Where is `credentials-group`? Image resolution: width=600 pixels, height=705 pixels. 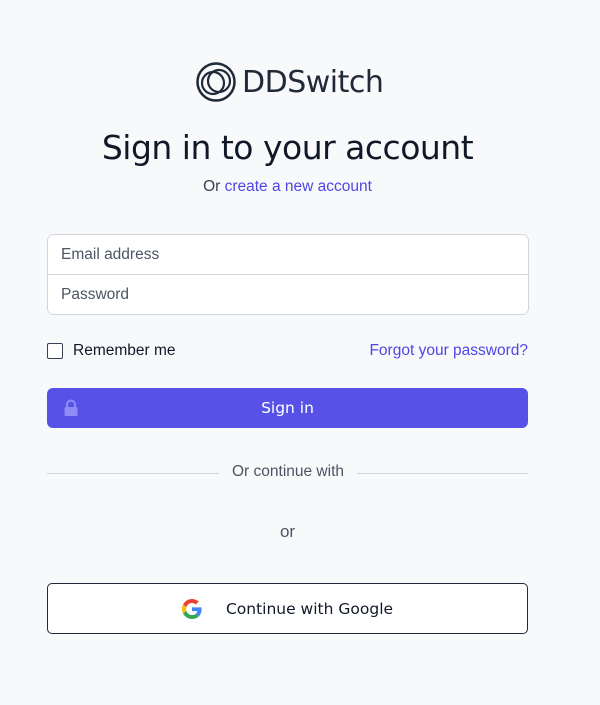
credentials-group is located at coordinates (288, 274).